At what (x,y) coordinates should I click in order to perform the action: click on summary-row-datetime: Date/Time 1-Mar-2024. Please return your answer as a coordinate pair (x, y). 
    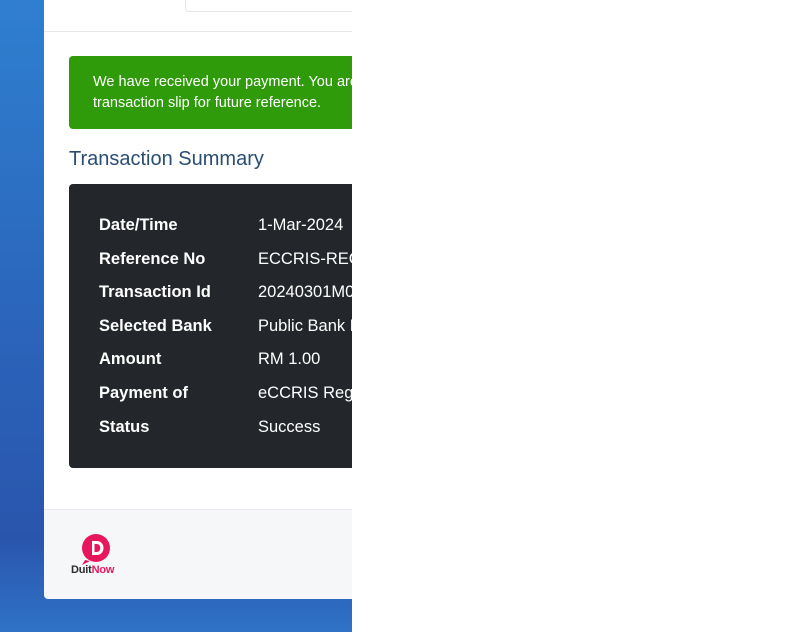
    Looking at the image, I should click on (210, 229).